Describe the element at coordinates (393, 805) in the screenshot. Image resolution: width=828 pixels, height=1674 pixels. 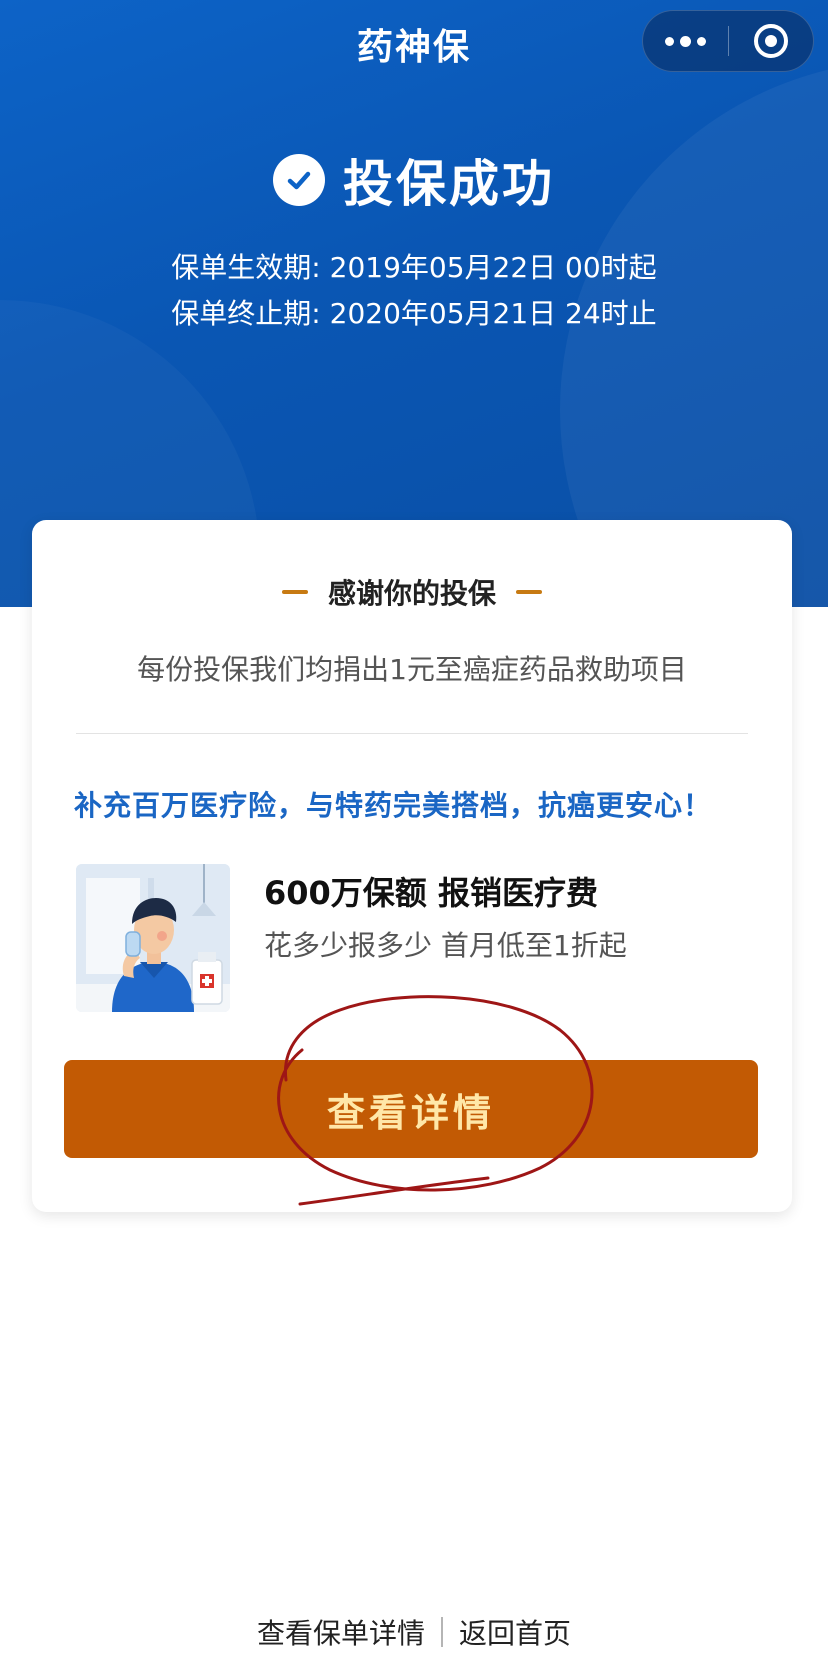
I see `promo-slogan: 补充百万医疗险，与特药完美搭档，抗癌更安心！` at that location.